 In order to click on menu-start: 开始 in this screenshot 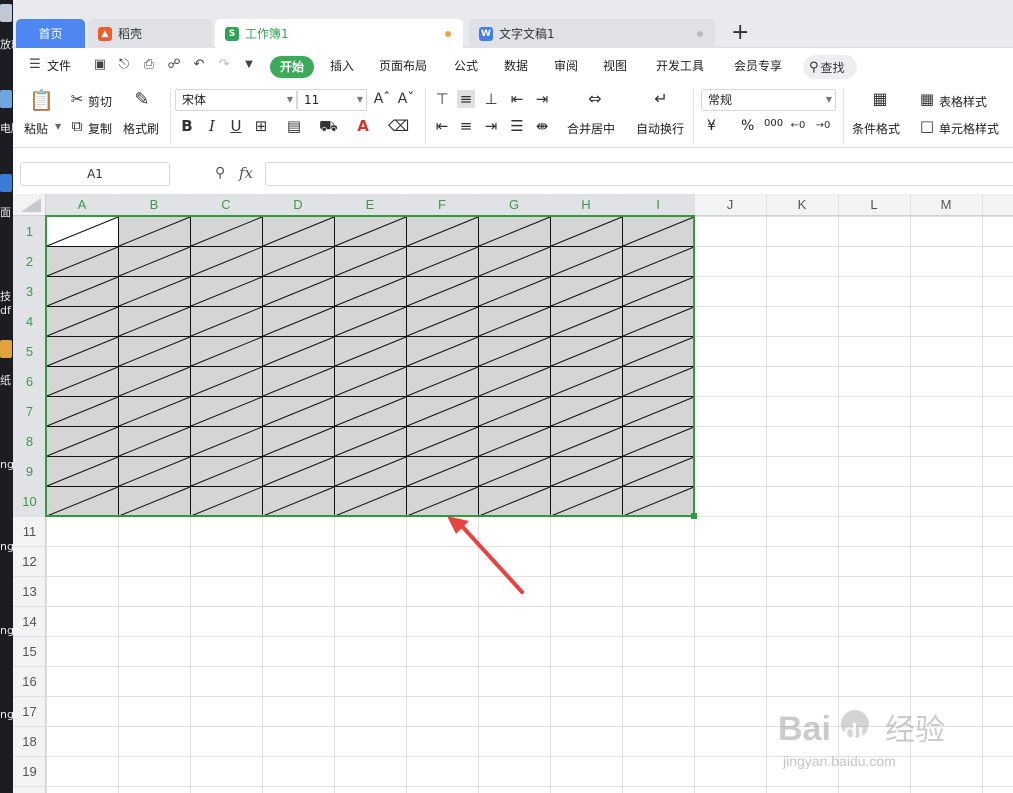, I will do `click(292, 67)`.